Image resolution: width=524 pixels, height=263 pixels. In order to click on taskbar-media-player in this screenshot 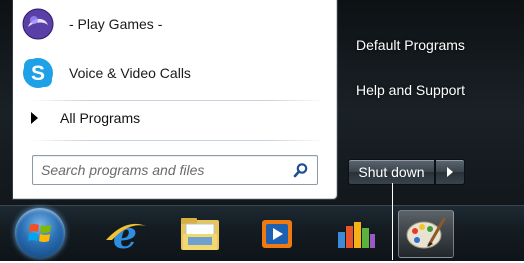, I will do `click(278, 234)`.